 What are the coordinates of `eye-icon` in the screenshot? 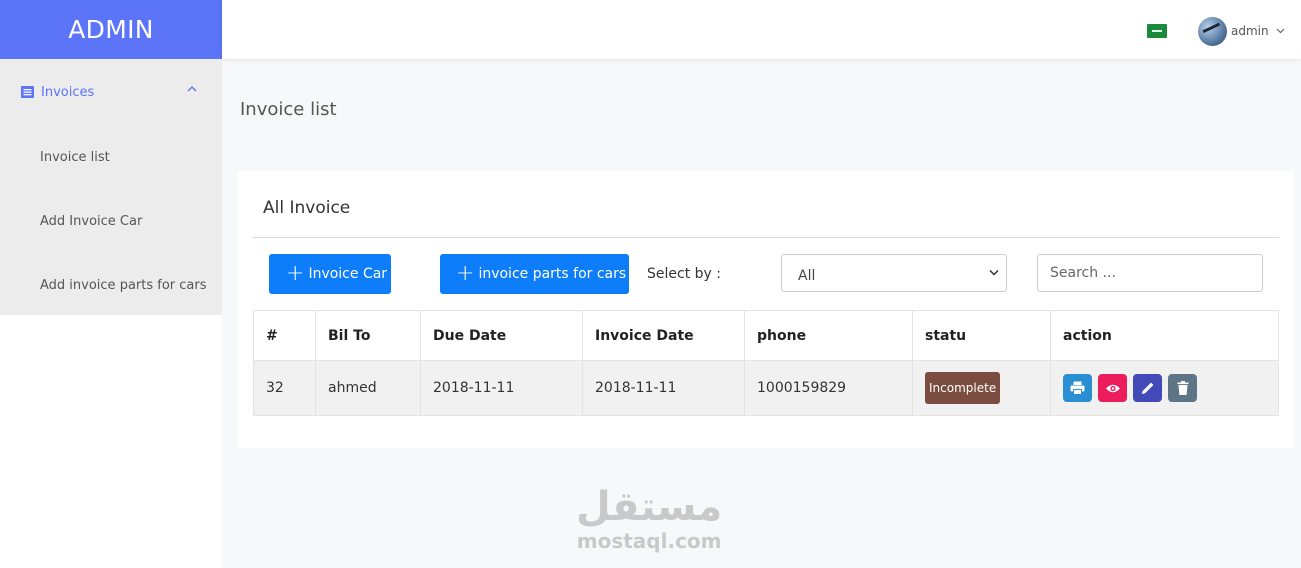 It's located at (1112, 388).